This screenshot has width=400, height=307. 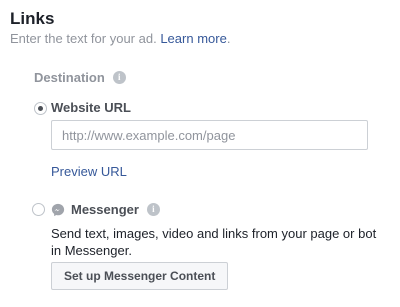 I want to click on messenger-text: Messenger, so click(x=105, y=209).